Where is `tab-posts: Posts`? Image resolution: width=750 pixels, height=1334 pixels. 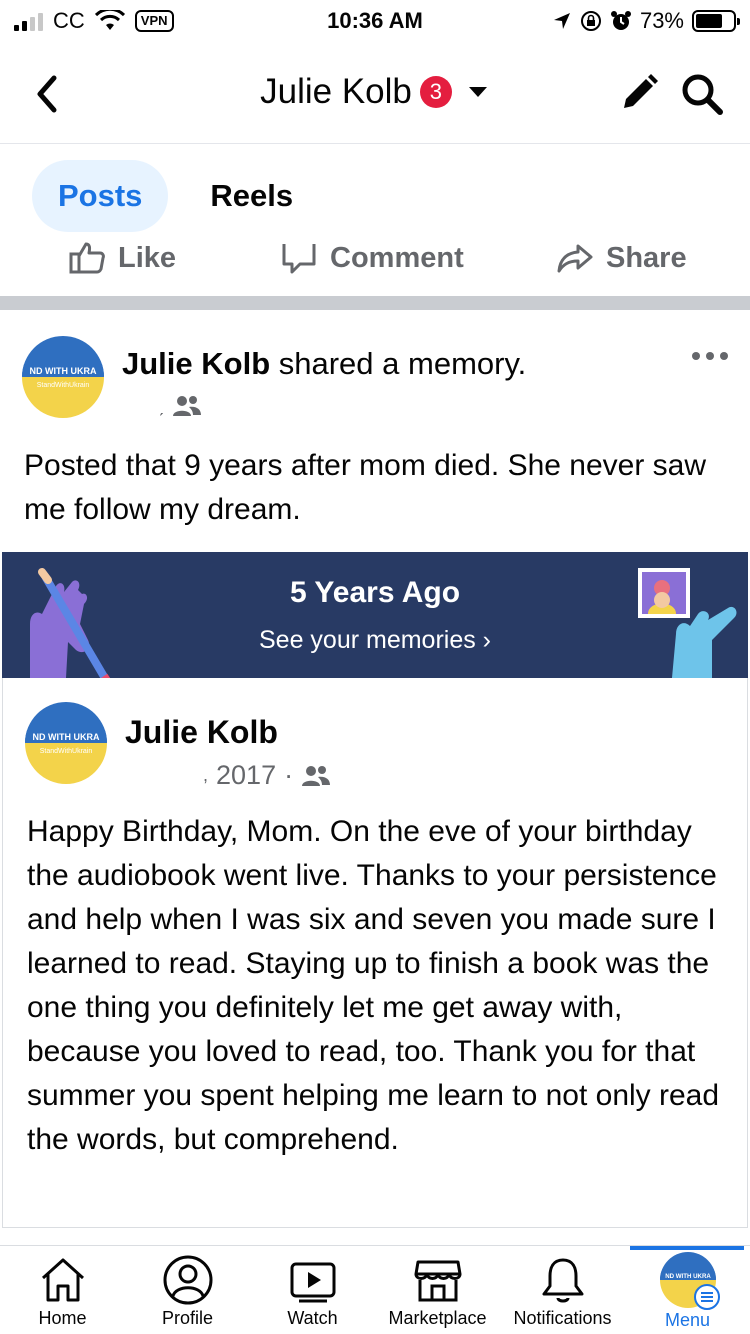
tab-posts: Posts is located at coordinates (100, 196).